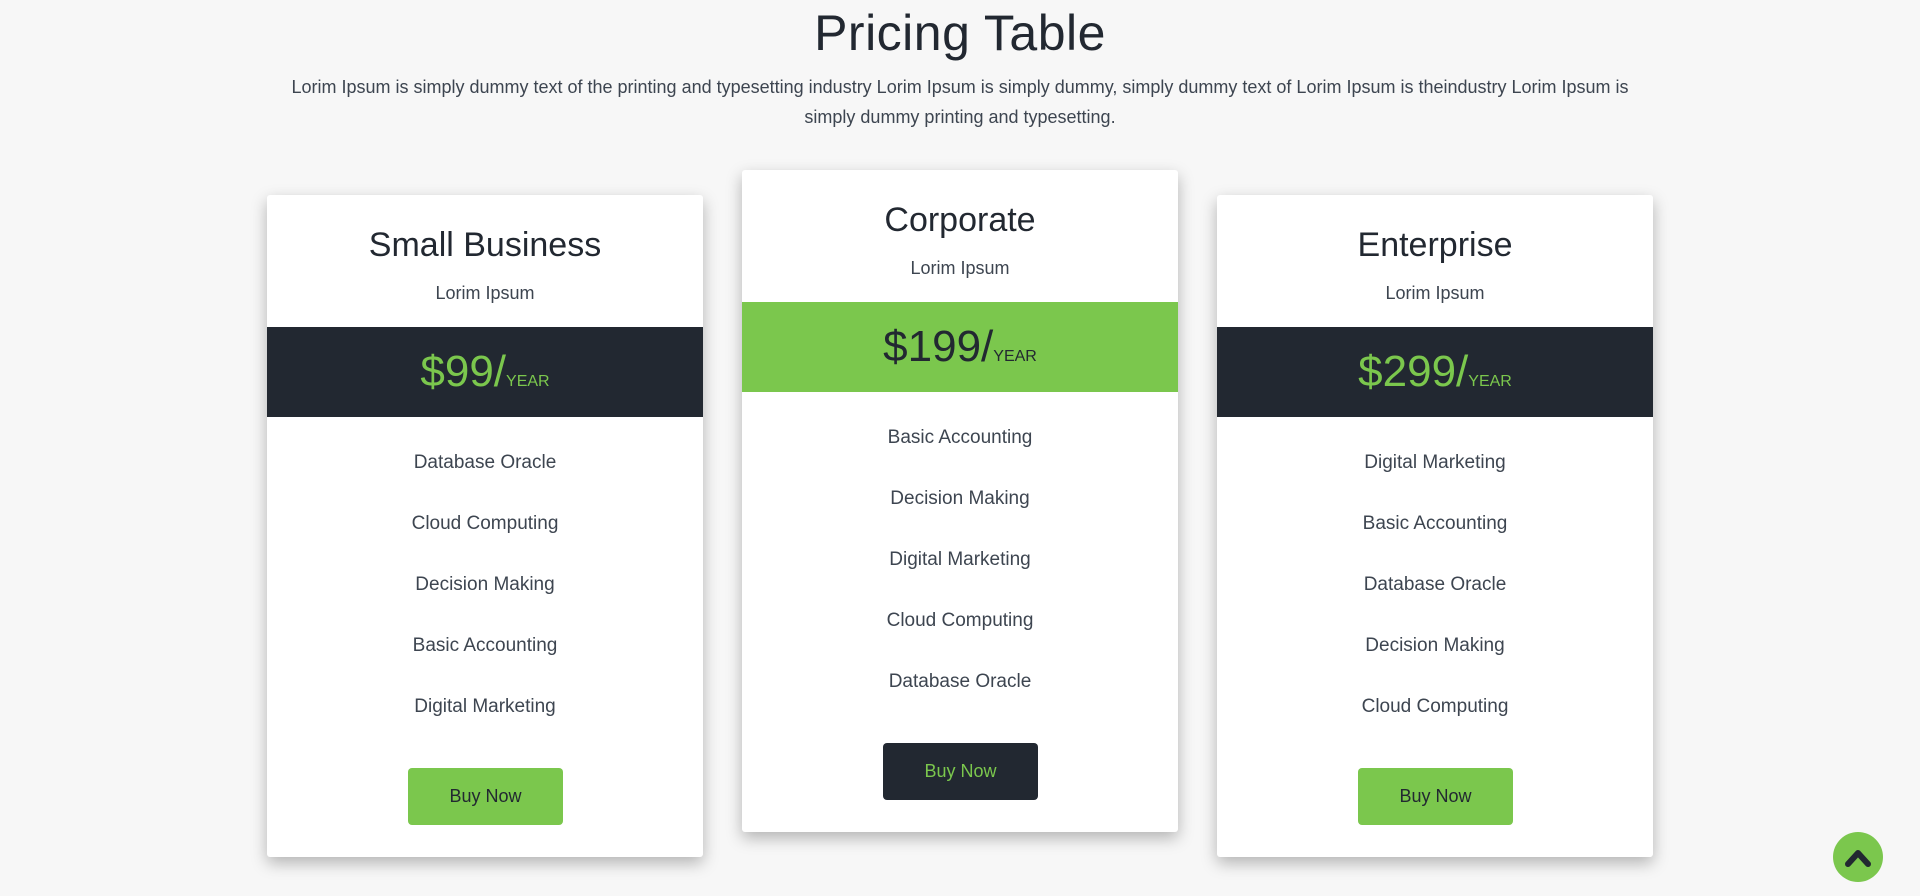  I want to click on plan-price: $99/YEAR, so click(484, 372).